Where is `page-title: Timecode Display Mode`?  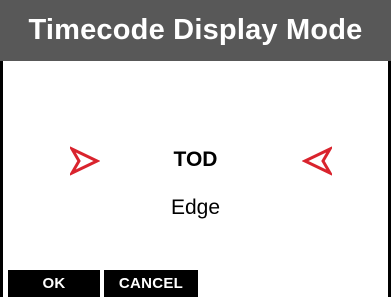
page-title: Timecode Display Mode is located at coordinates (195, 30).